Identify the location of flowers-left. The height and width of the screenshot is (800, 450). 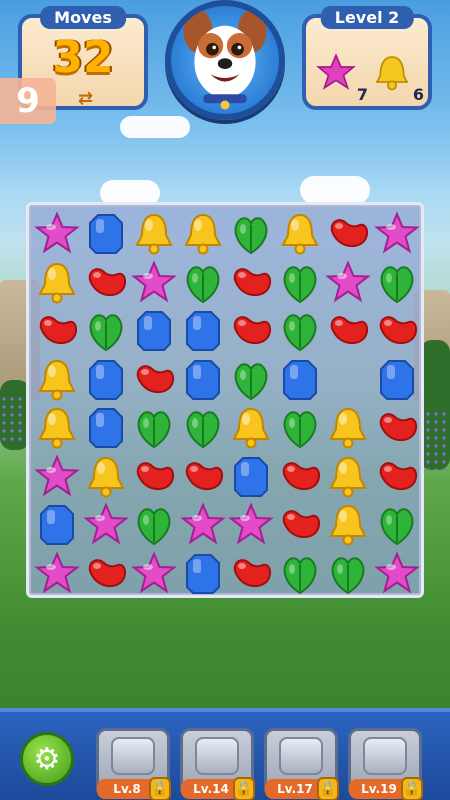
(12, 420).